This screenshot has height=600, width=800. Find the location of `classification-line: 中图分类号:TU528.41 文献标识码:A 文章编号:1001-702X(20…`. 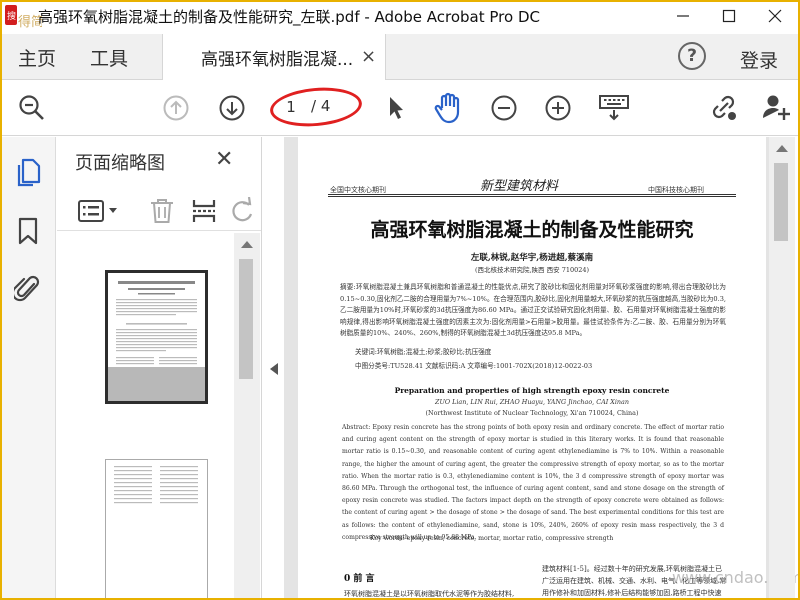

classification-line: 中图分类号:TU528.41 文献标识码:A 文章编号:1001-702X(20… is located at coordinates (474, 366).